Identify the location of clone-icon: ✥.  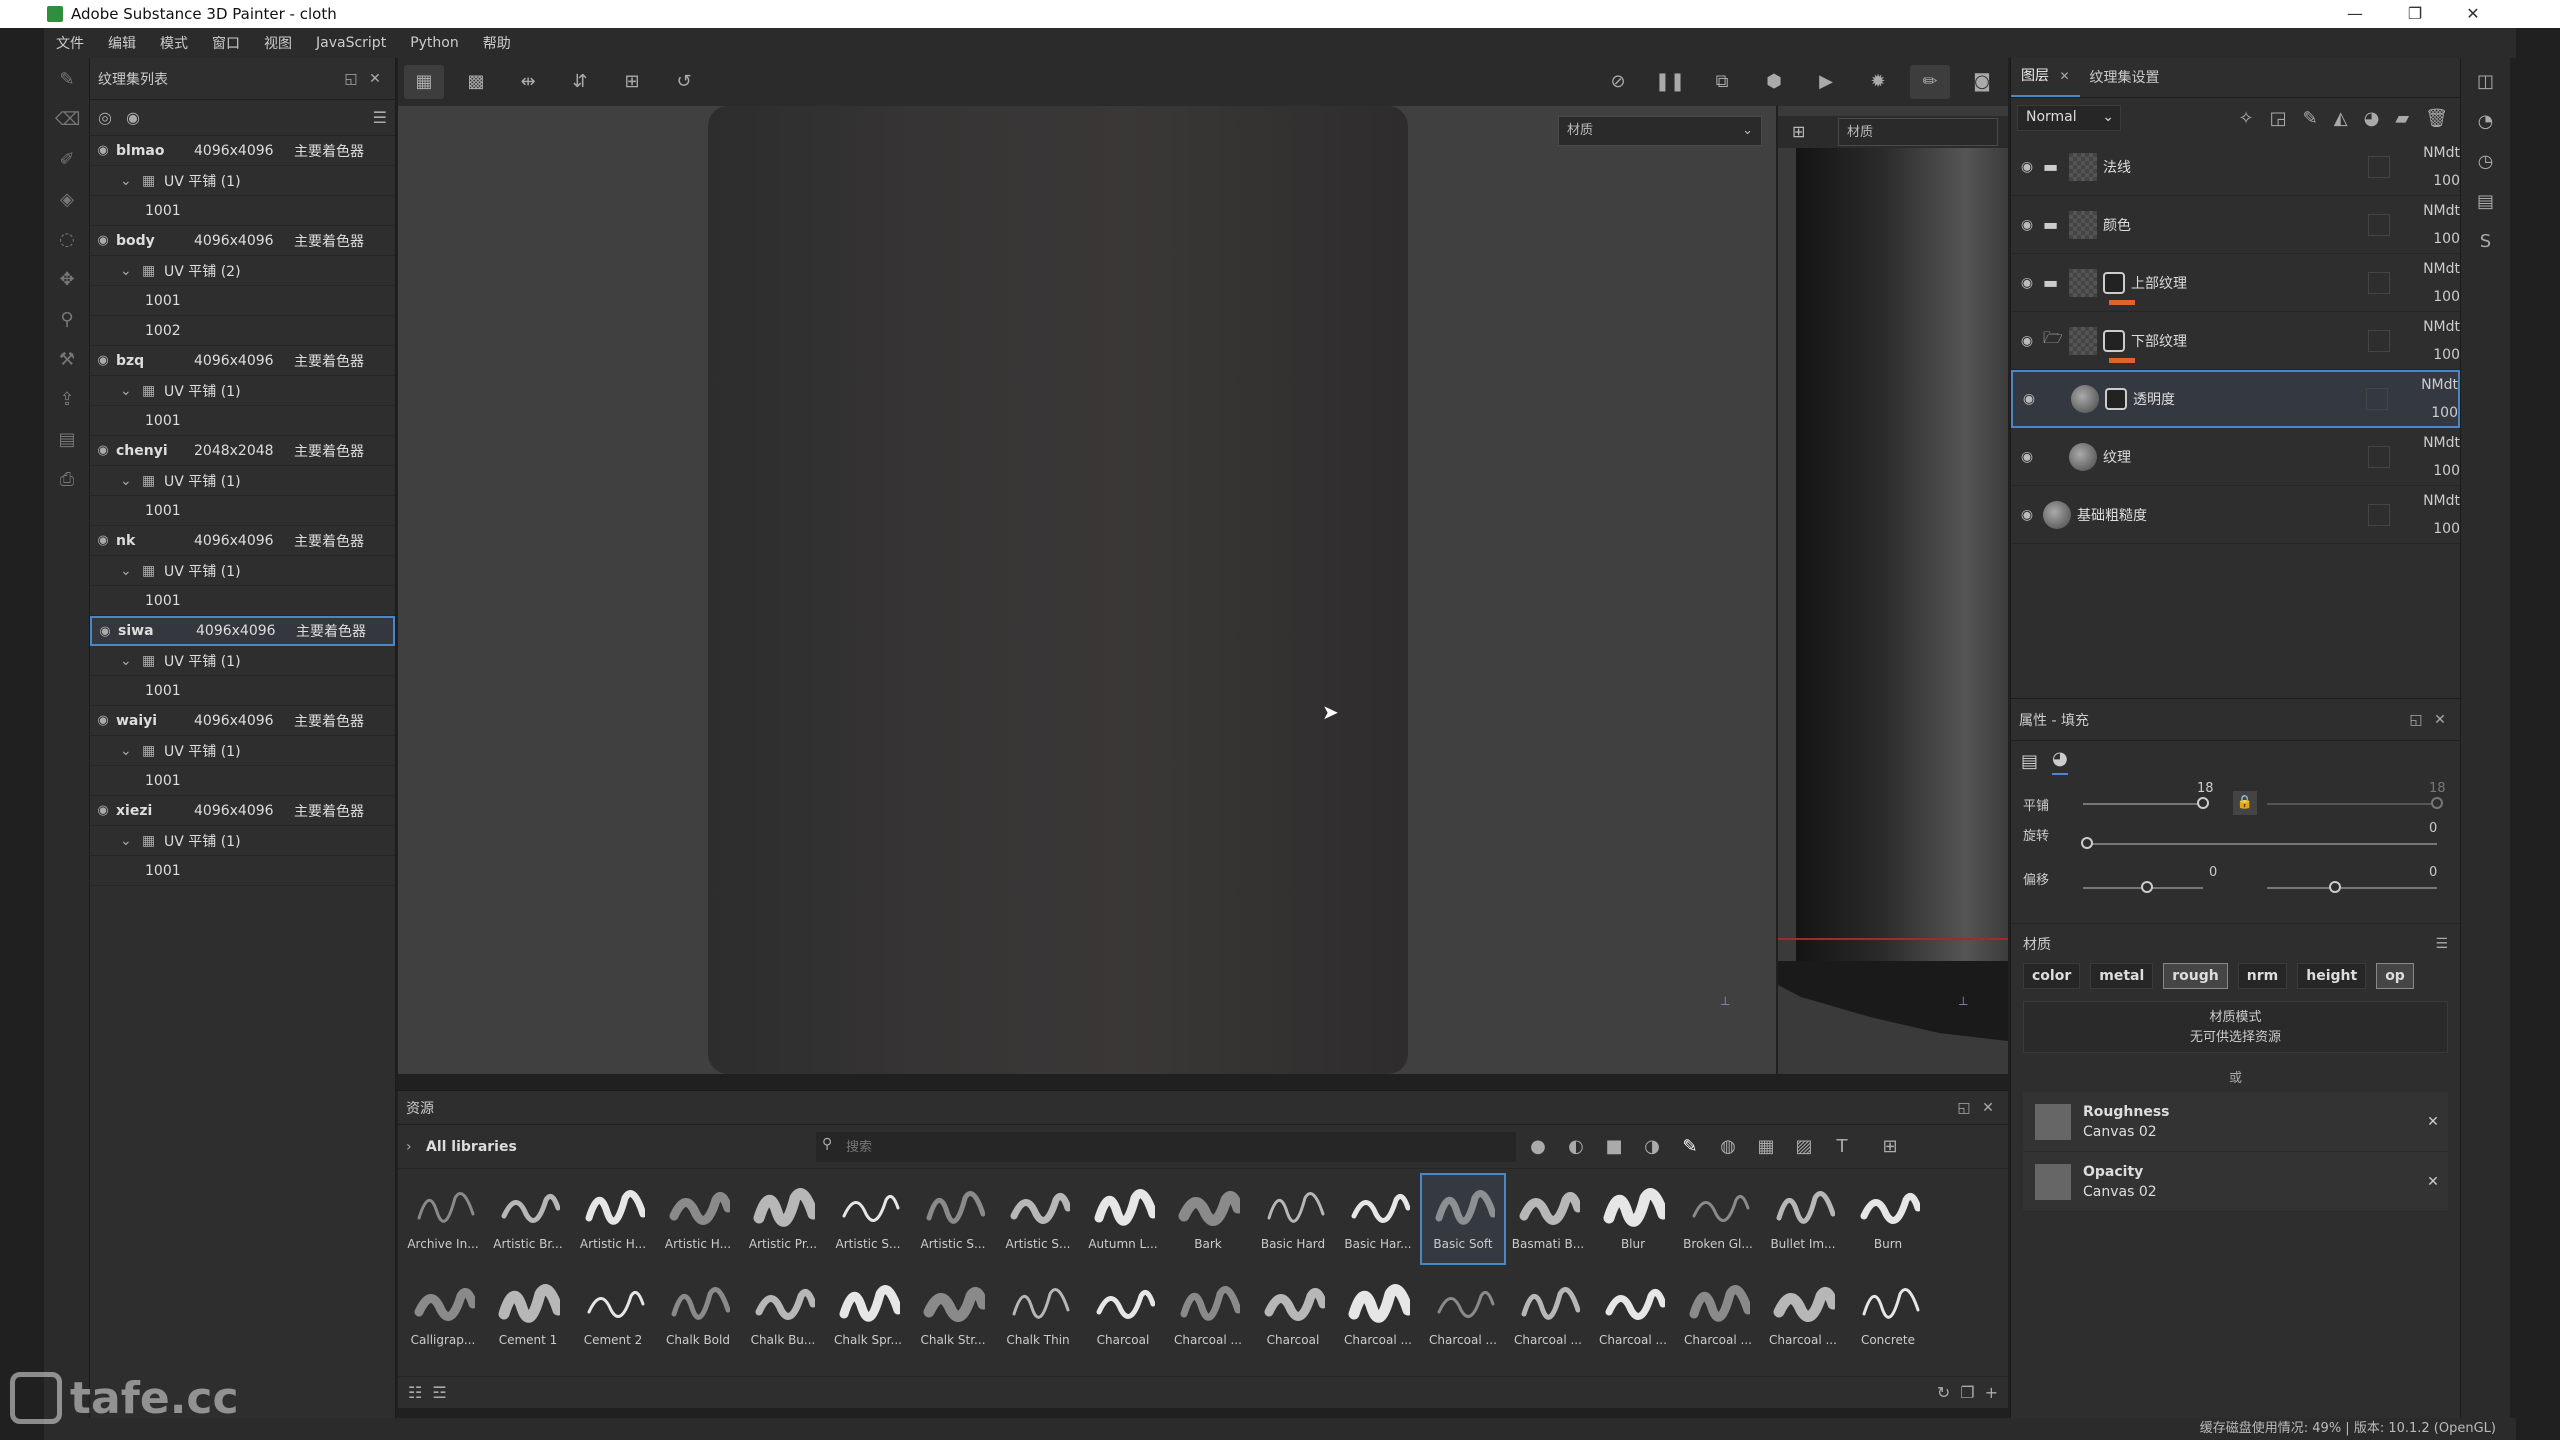
(67, 280).